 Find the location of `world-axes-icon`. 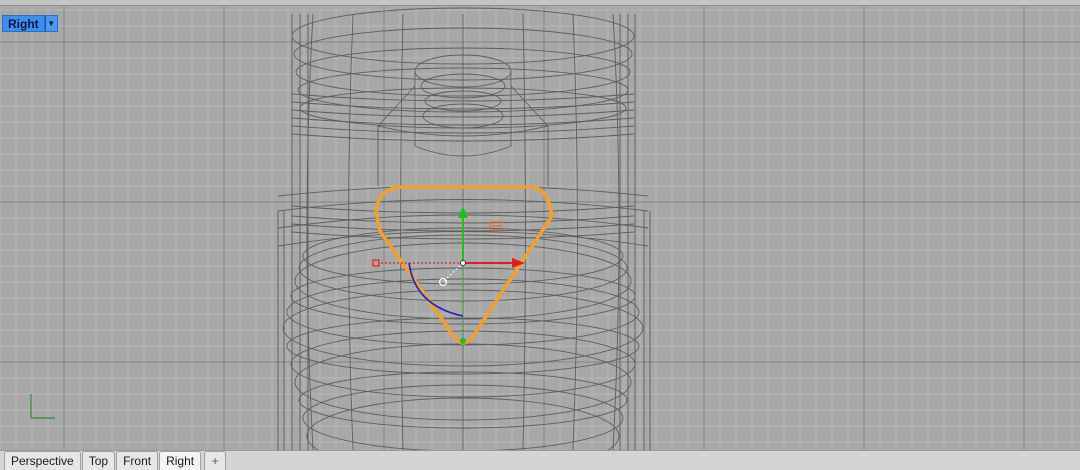

world-axes-icon is located at coordinates (42, 406).